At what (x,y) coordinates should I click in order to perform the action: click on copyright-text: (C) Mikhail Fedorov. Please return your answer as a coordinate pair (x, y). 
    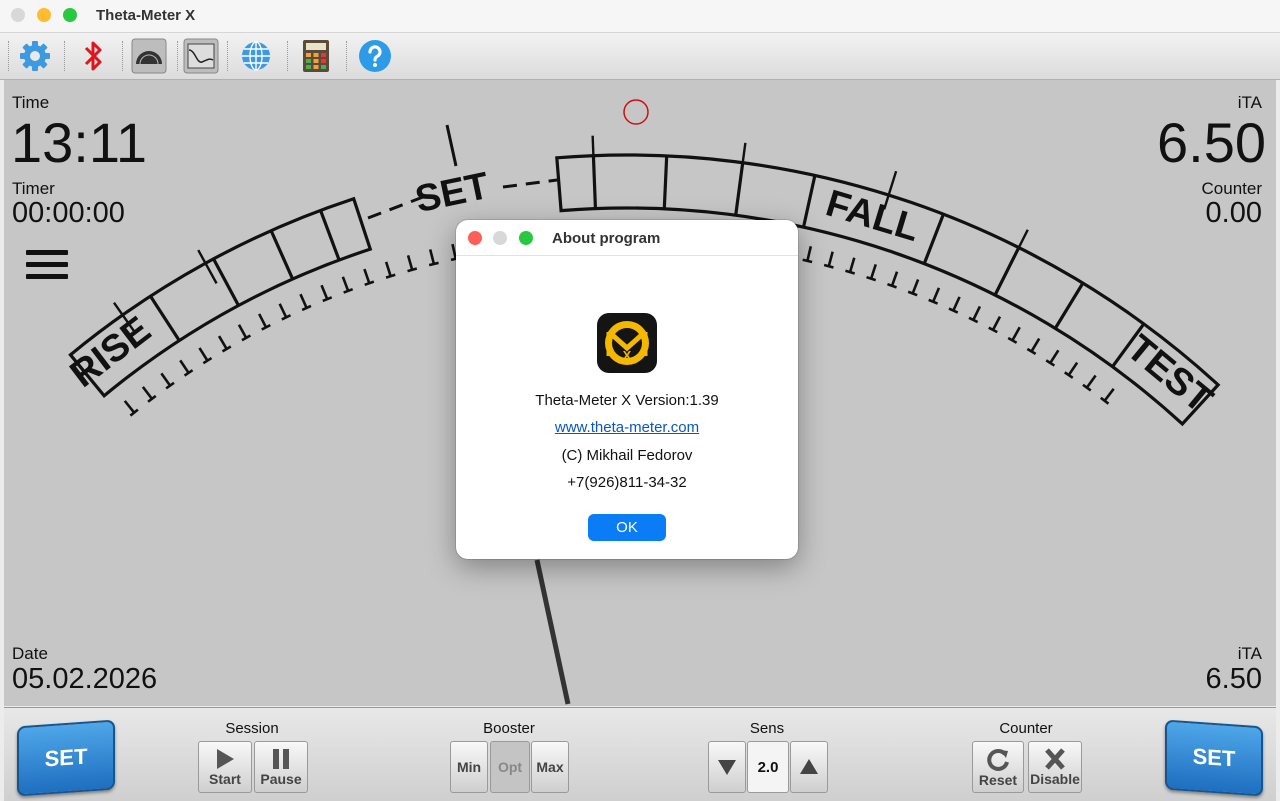
    Looking at the image, I should click on (627, 455).